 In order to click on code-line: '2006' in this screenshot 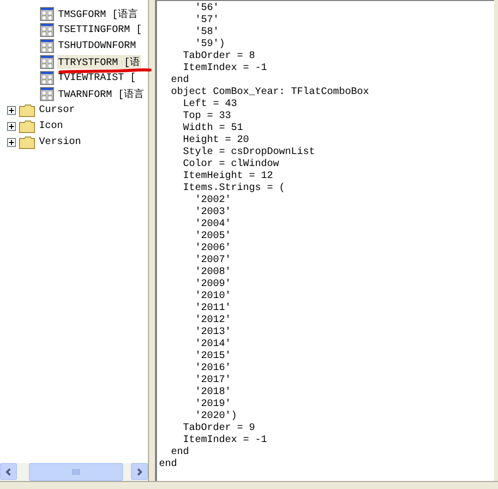, I will do `click(213, 248)`.